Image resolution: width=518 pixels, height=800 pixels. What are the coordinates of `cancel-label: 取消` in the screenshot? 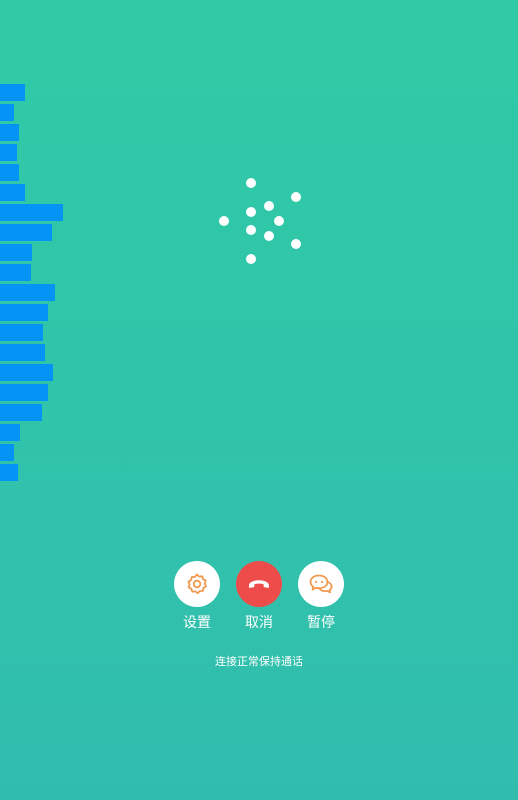 It's located at (259, 623).